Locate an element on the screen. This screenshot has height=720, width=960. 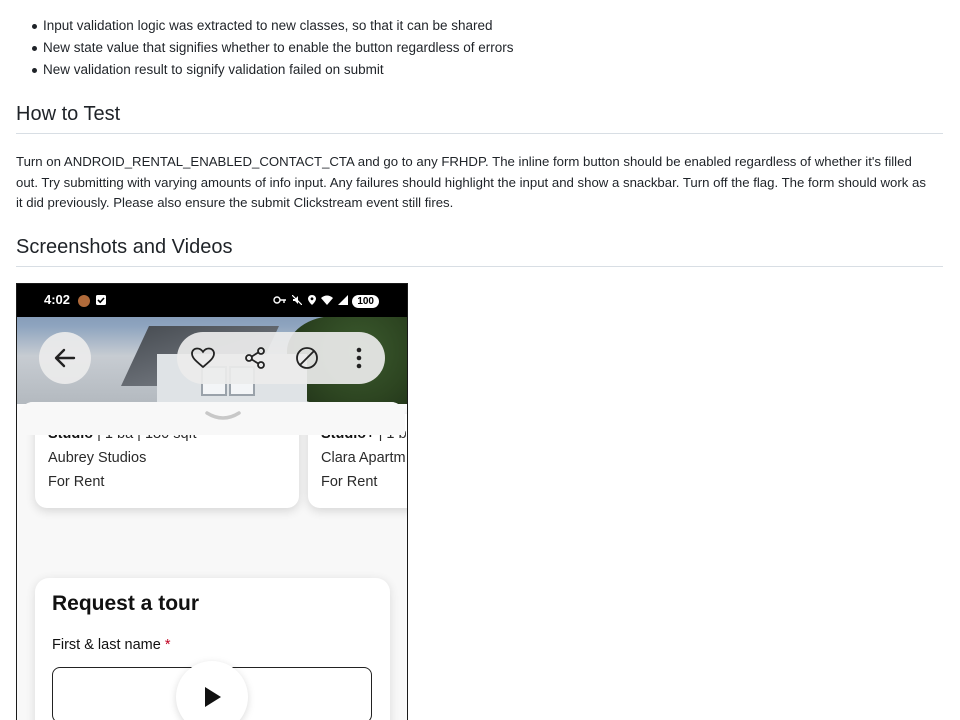
required-marker: * is located at coordinates (167, 645).